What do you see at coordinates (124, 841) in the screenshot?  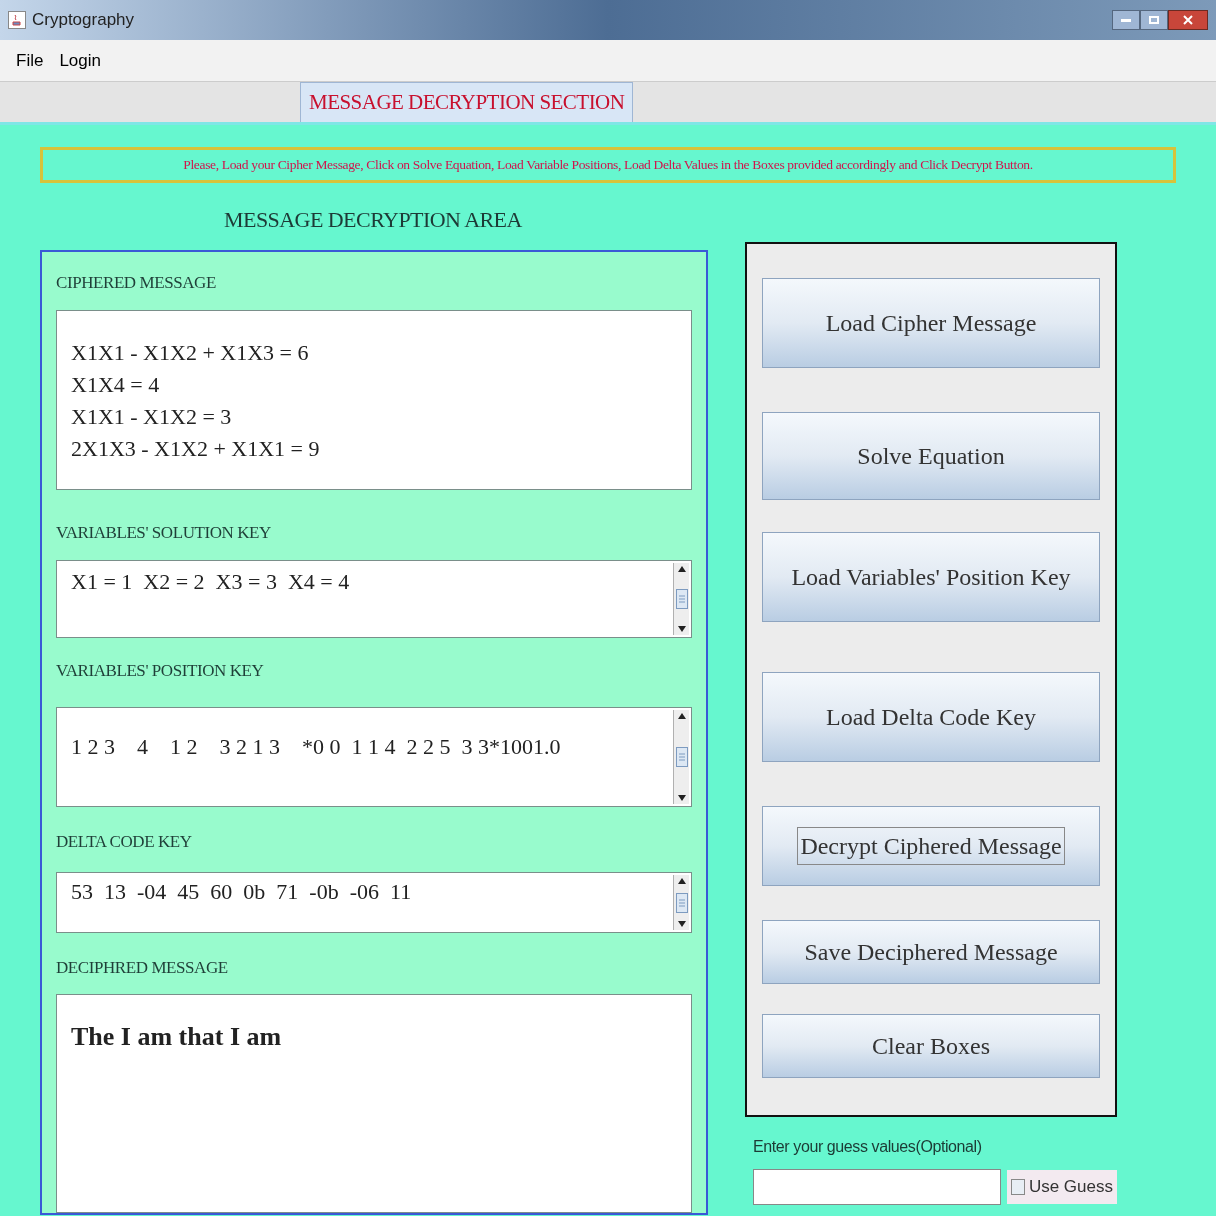 I see `field-label: DELTA CODE KEY` at bounding box center [124, 841].